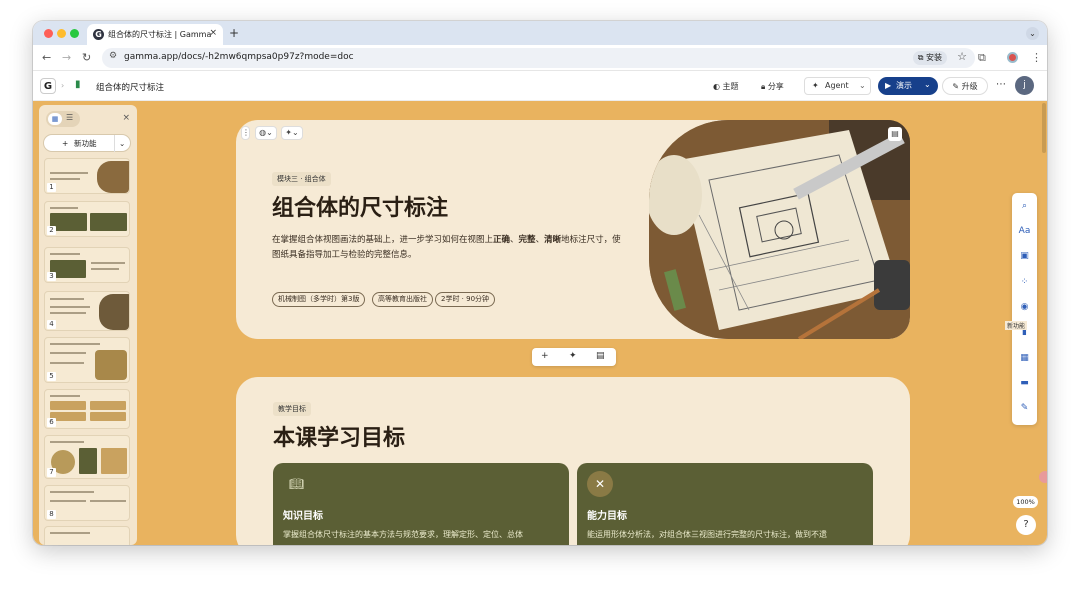 The height and width of the screenshot is (589, 1080). Describe the element at coordinates (87, 503) in the screenshot. I see `slide-thumbnail: 8` at that location.